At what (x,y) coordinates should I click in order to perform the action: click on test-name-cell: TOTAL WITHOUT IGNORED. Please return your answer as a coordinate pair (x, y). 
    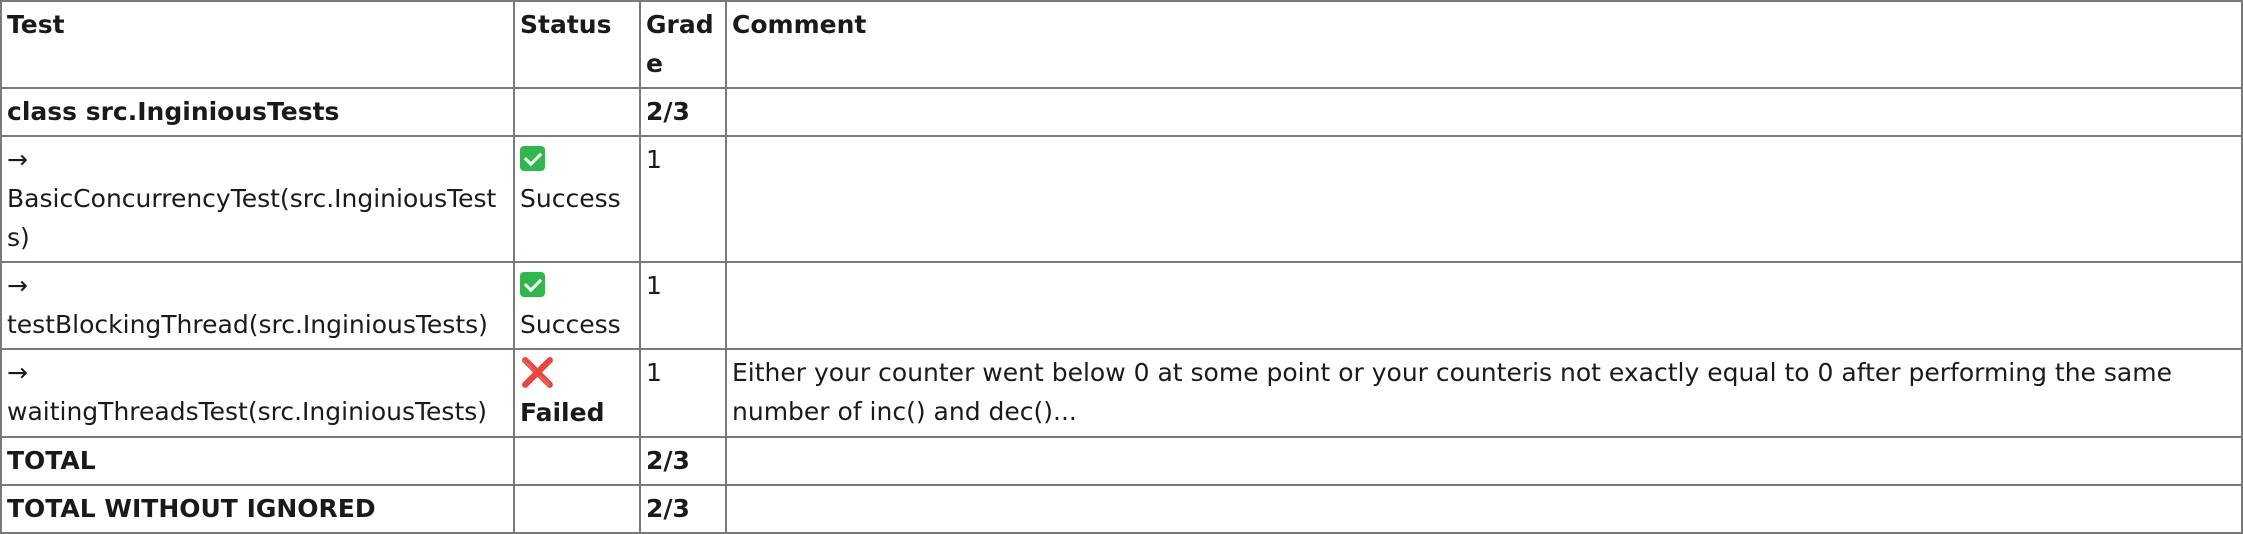
    Looking at the image, I should click on (257, 509).